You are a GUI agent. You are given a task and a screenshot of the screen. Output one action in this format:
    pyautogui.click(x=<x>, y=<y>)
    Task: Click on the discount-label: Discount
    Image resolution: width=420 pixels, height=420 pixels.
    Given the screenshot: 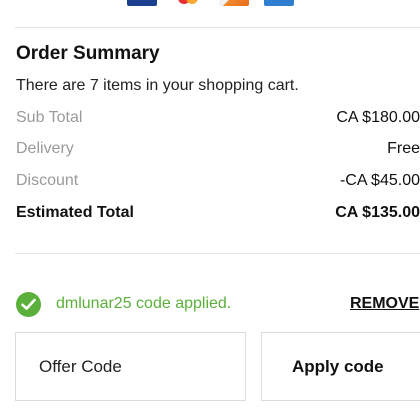 What is the action you would take?
    pyautogui.click(x=47, y=180)
    